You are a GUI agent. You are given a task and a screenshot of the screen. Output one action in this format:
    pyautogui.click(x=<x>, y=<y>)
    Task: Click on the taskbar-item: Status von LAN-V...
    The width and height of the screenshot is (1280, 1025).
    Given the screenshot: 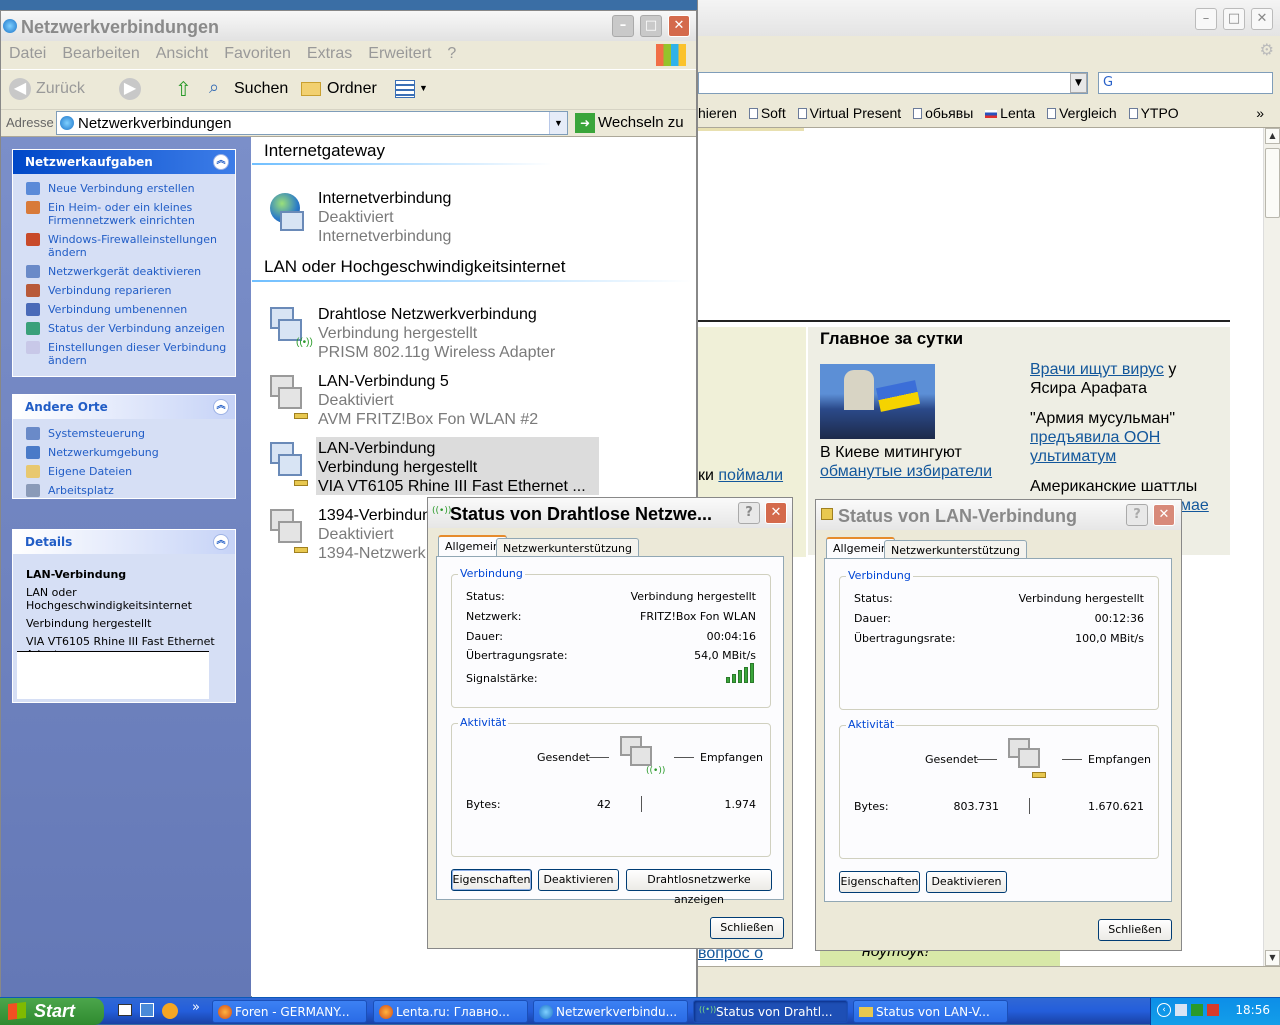 What is the action you would take?
    pyautogui.click(x=930, y=1011)
    